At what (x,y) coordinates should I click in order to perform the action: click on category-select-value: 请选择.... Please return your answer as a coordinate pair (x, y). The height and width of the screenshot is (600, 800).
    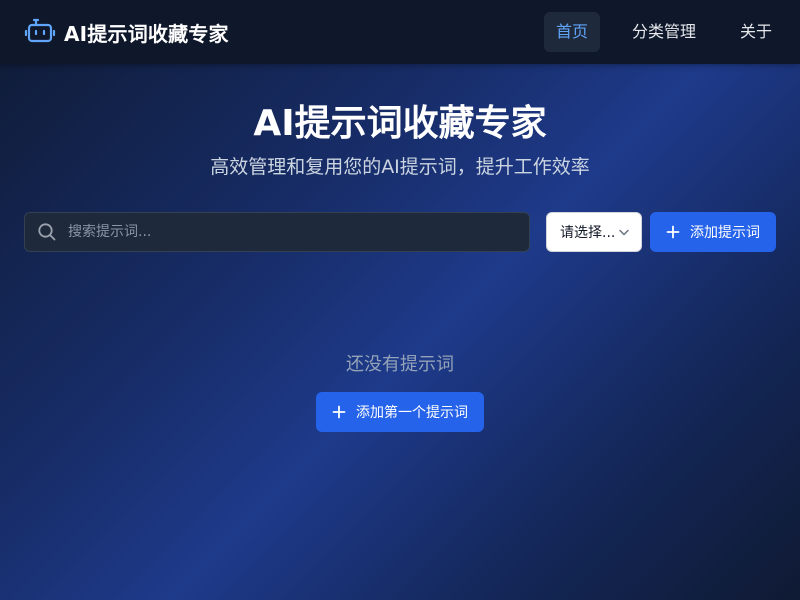
    Looking at the image, I should click on (588, 233).